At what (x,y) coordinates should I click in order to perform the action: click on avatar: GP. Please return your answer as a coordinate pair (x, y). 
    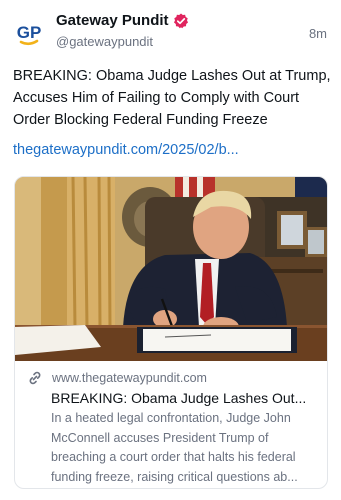
    Looking at the image, I should click on (29, 33).